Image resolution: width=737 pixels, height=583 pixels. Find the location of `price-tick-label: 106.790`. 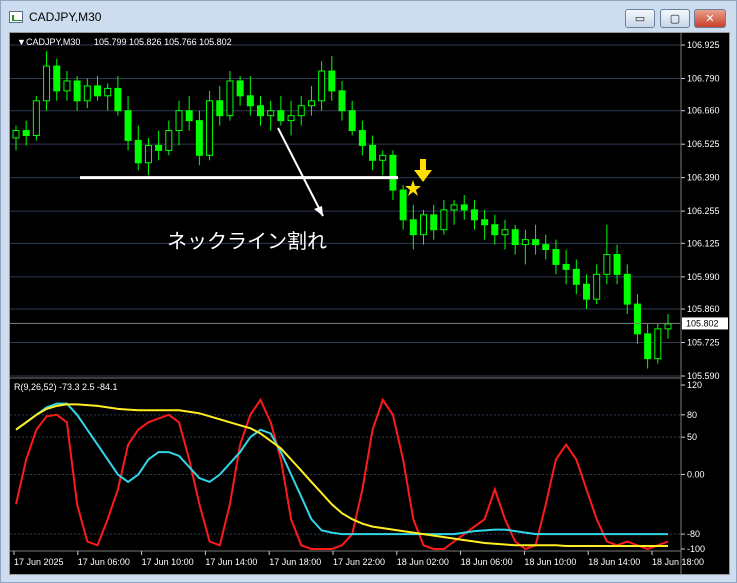

price-tick-label: 106.790 is located at coordinates (703, 78).